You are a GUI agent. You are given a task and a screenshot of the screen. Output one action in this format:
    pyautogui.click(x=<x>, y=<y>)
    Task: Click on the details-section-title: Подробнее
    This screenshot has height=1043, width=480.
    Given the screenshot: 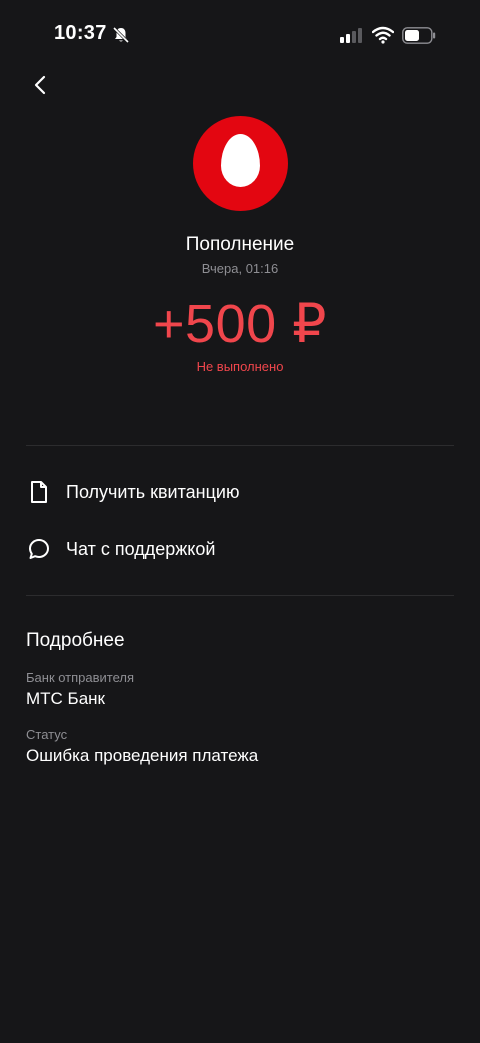 What is the action you would take?
    pyautogui.click(x=75, y=640)
    